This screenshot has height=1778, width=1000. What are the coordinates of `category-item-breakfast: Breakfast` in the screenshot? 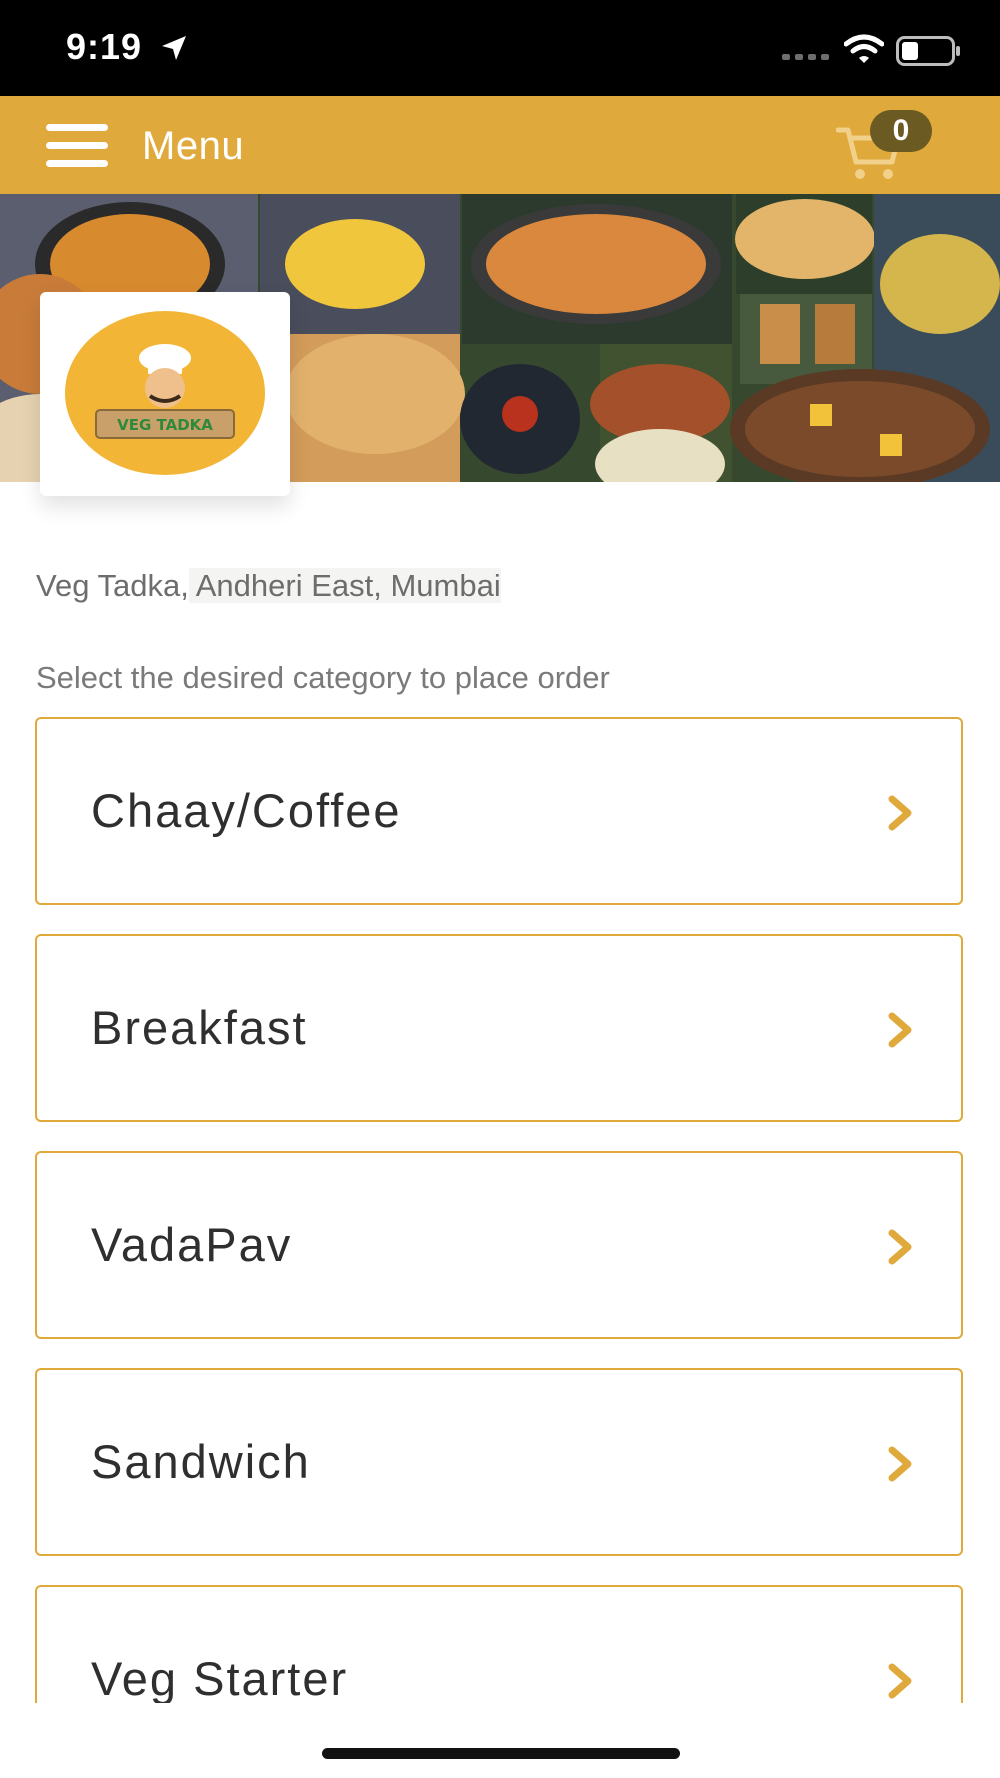 It's located at (499, 1028).